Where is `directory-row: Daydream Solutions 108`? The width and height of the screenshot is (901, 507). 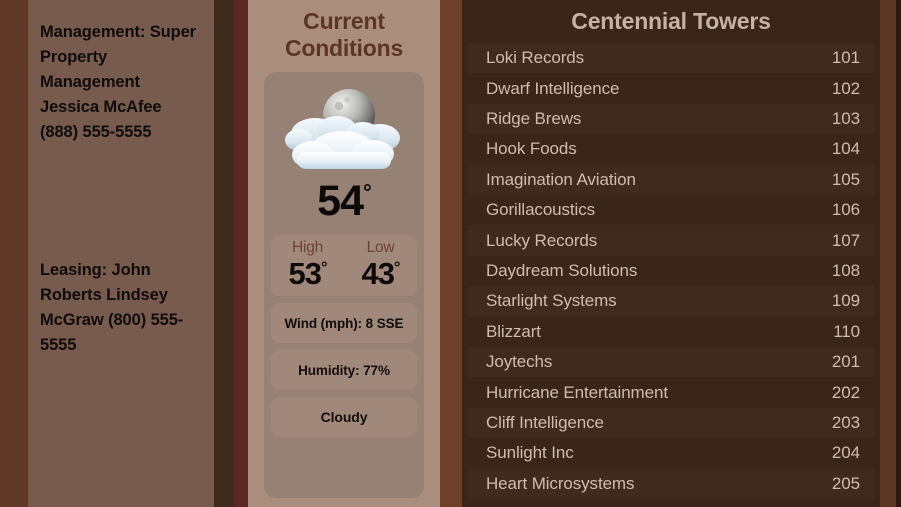 directory-row: Daydream Solutions 108 is located at coordinates (671, 271).